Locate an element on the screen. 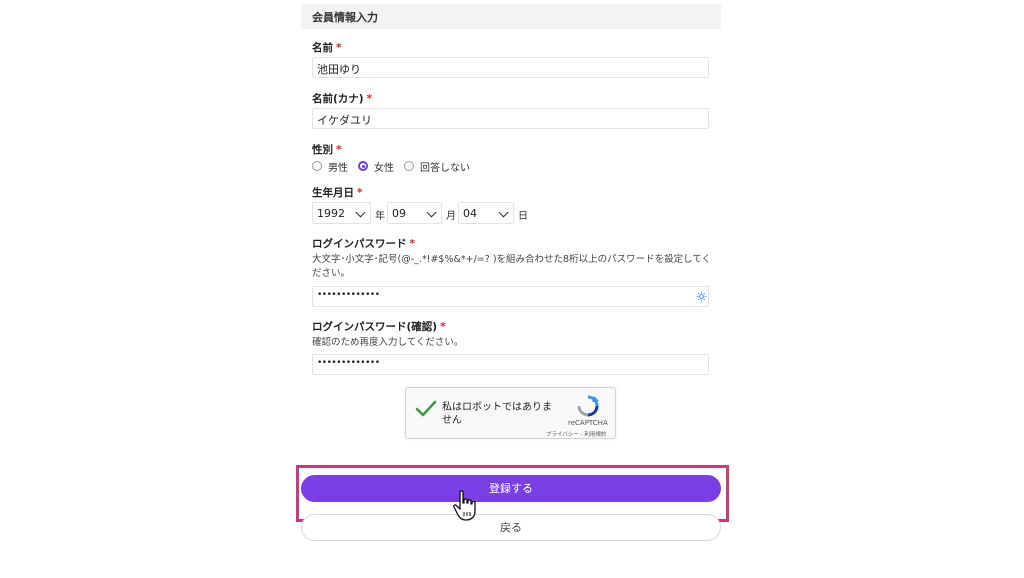  password-input-value: ••••••••••••• is located at coordinates (348, 295).